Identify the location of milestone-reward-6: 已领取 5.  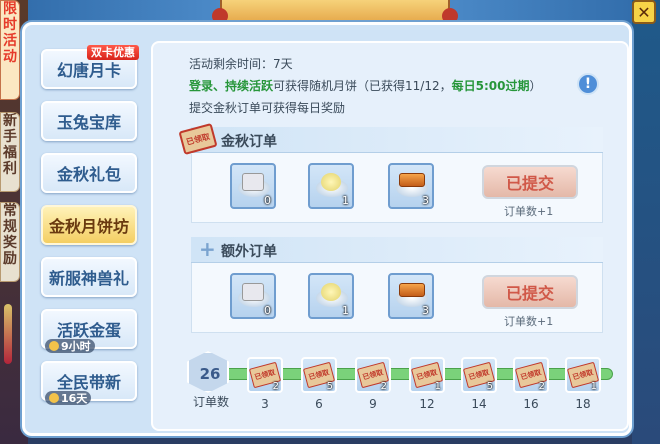
(319, 375).